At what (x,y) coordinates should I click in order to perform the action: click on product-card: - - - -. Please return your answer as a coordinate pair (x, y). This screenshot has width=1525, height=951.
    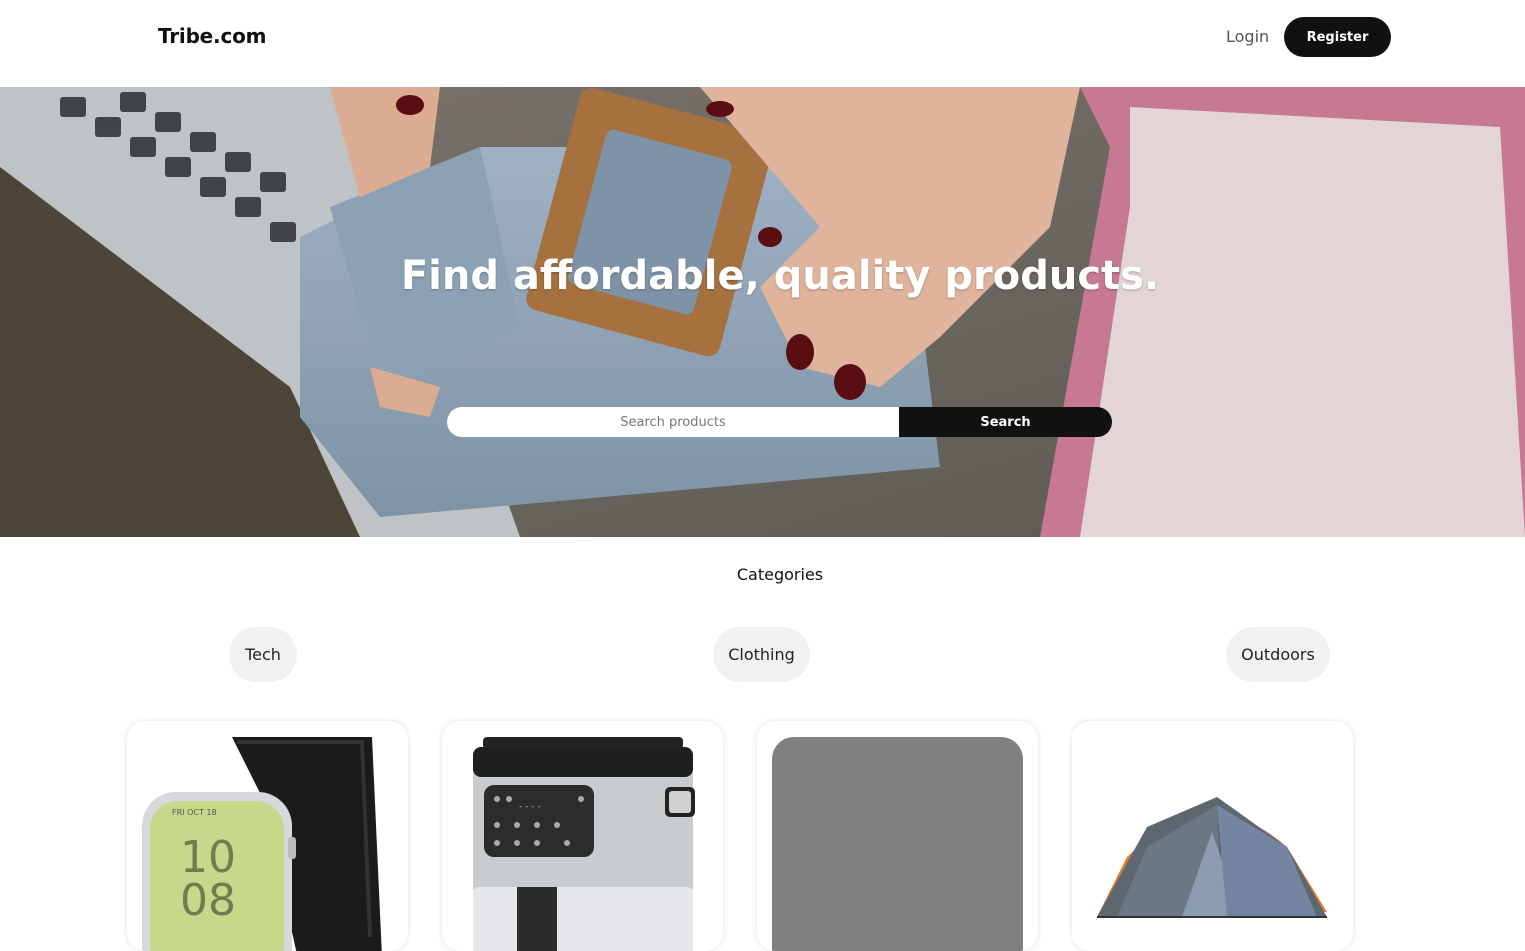
    Looking at the image, I should click on (582, 836).